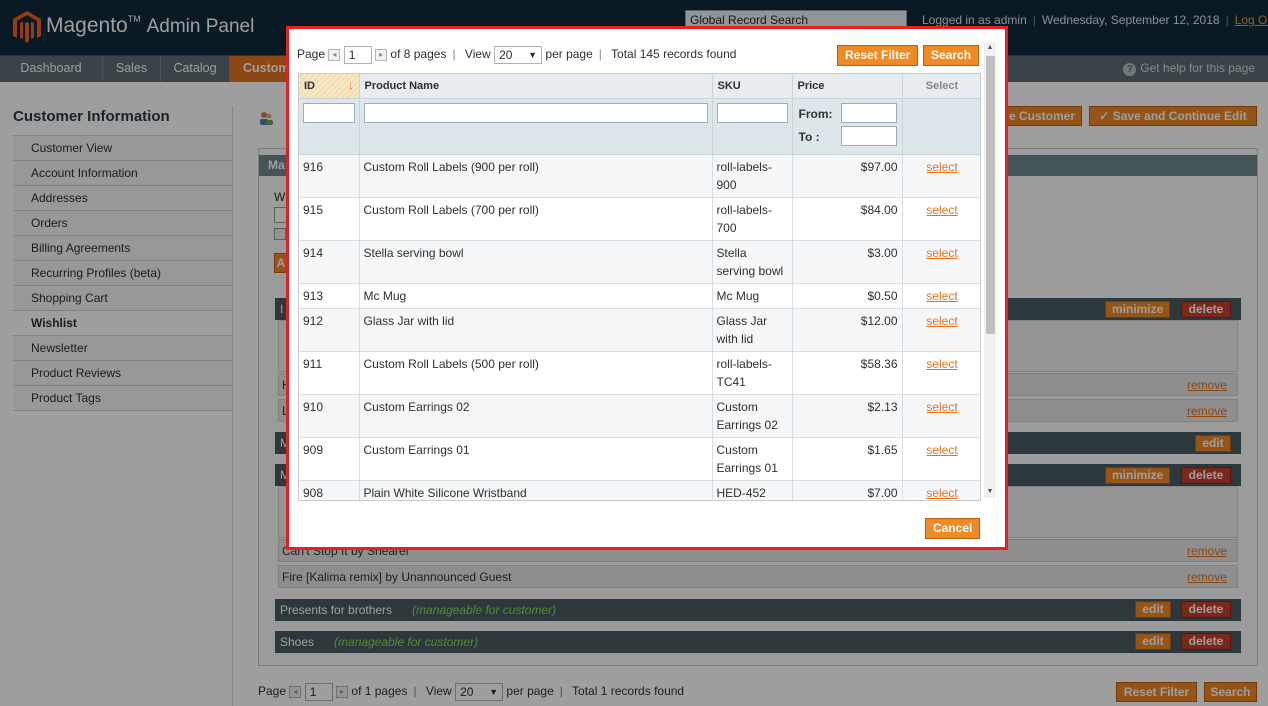 The width and height of the screenshot is (1268, 706). What do you see at coordinates (868, 135) in the screenshot?
I see `price-to-input` at bounding box center [868, 135].